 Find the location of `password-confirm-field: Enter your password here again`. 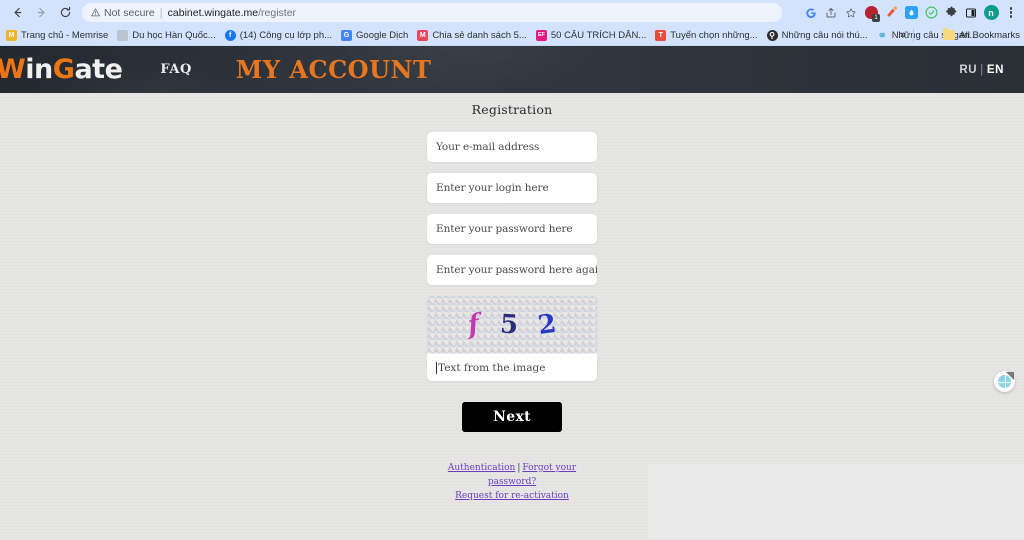

password-confirm-field: Enter your password here again is located at coordinates (512, 270).